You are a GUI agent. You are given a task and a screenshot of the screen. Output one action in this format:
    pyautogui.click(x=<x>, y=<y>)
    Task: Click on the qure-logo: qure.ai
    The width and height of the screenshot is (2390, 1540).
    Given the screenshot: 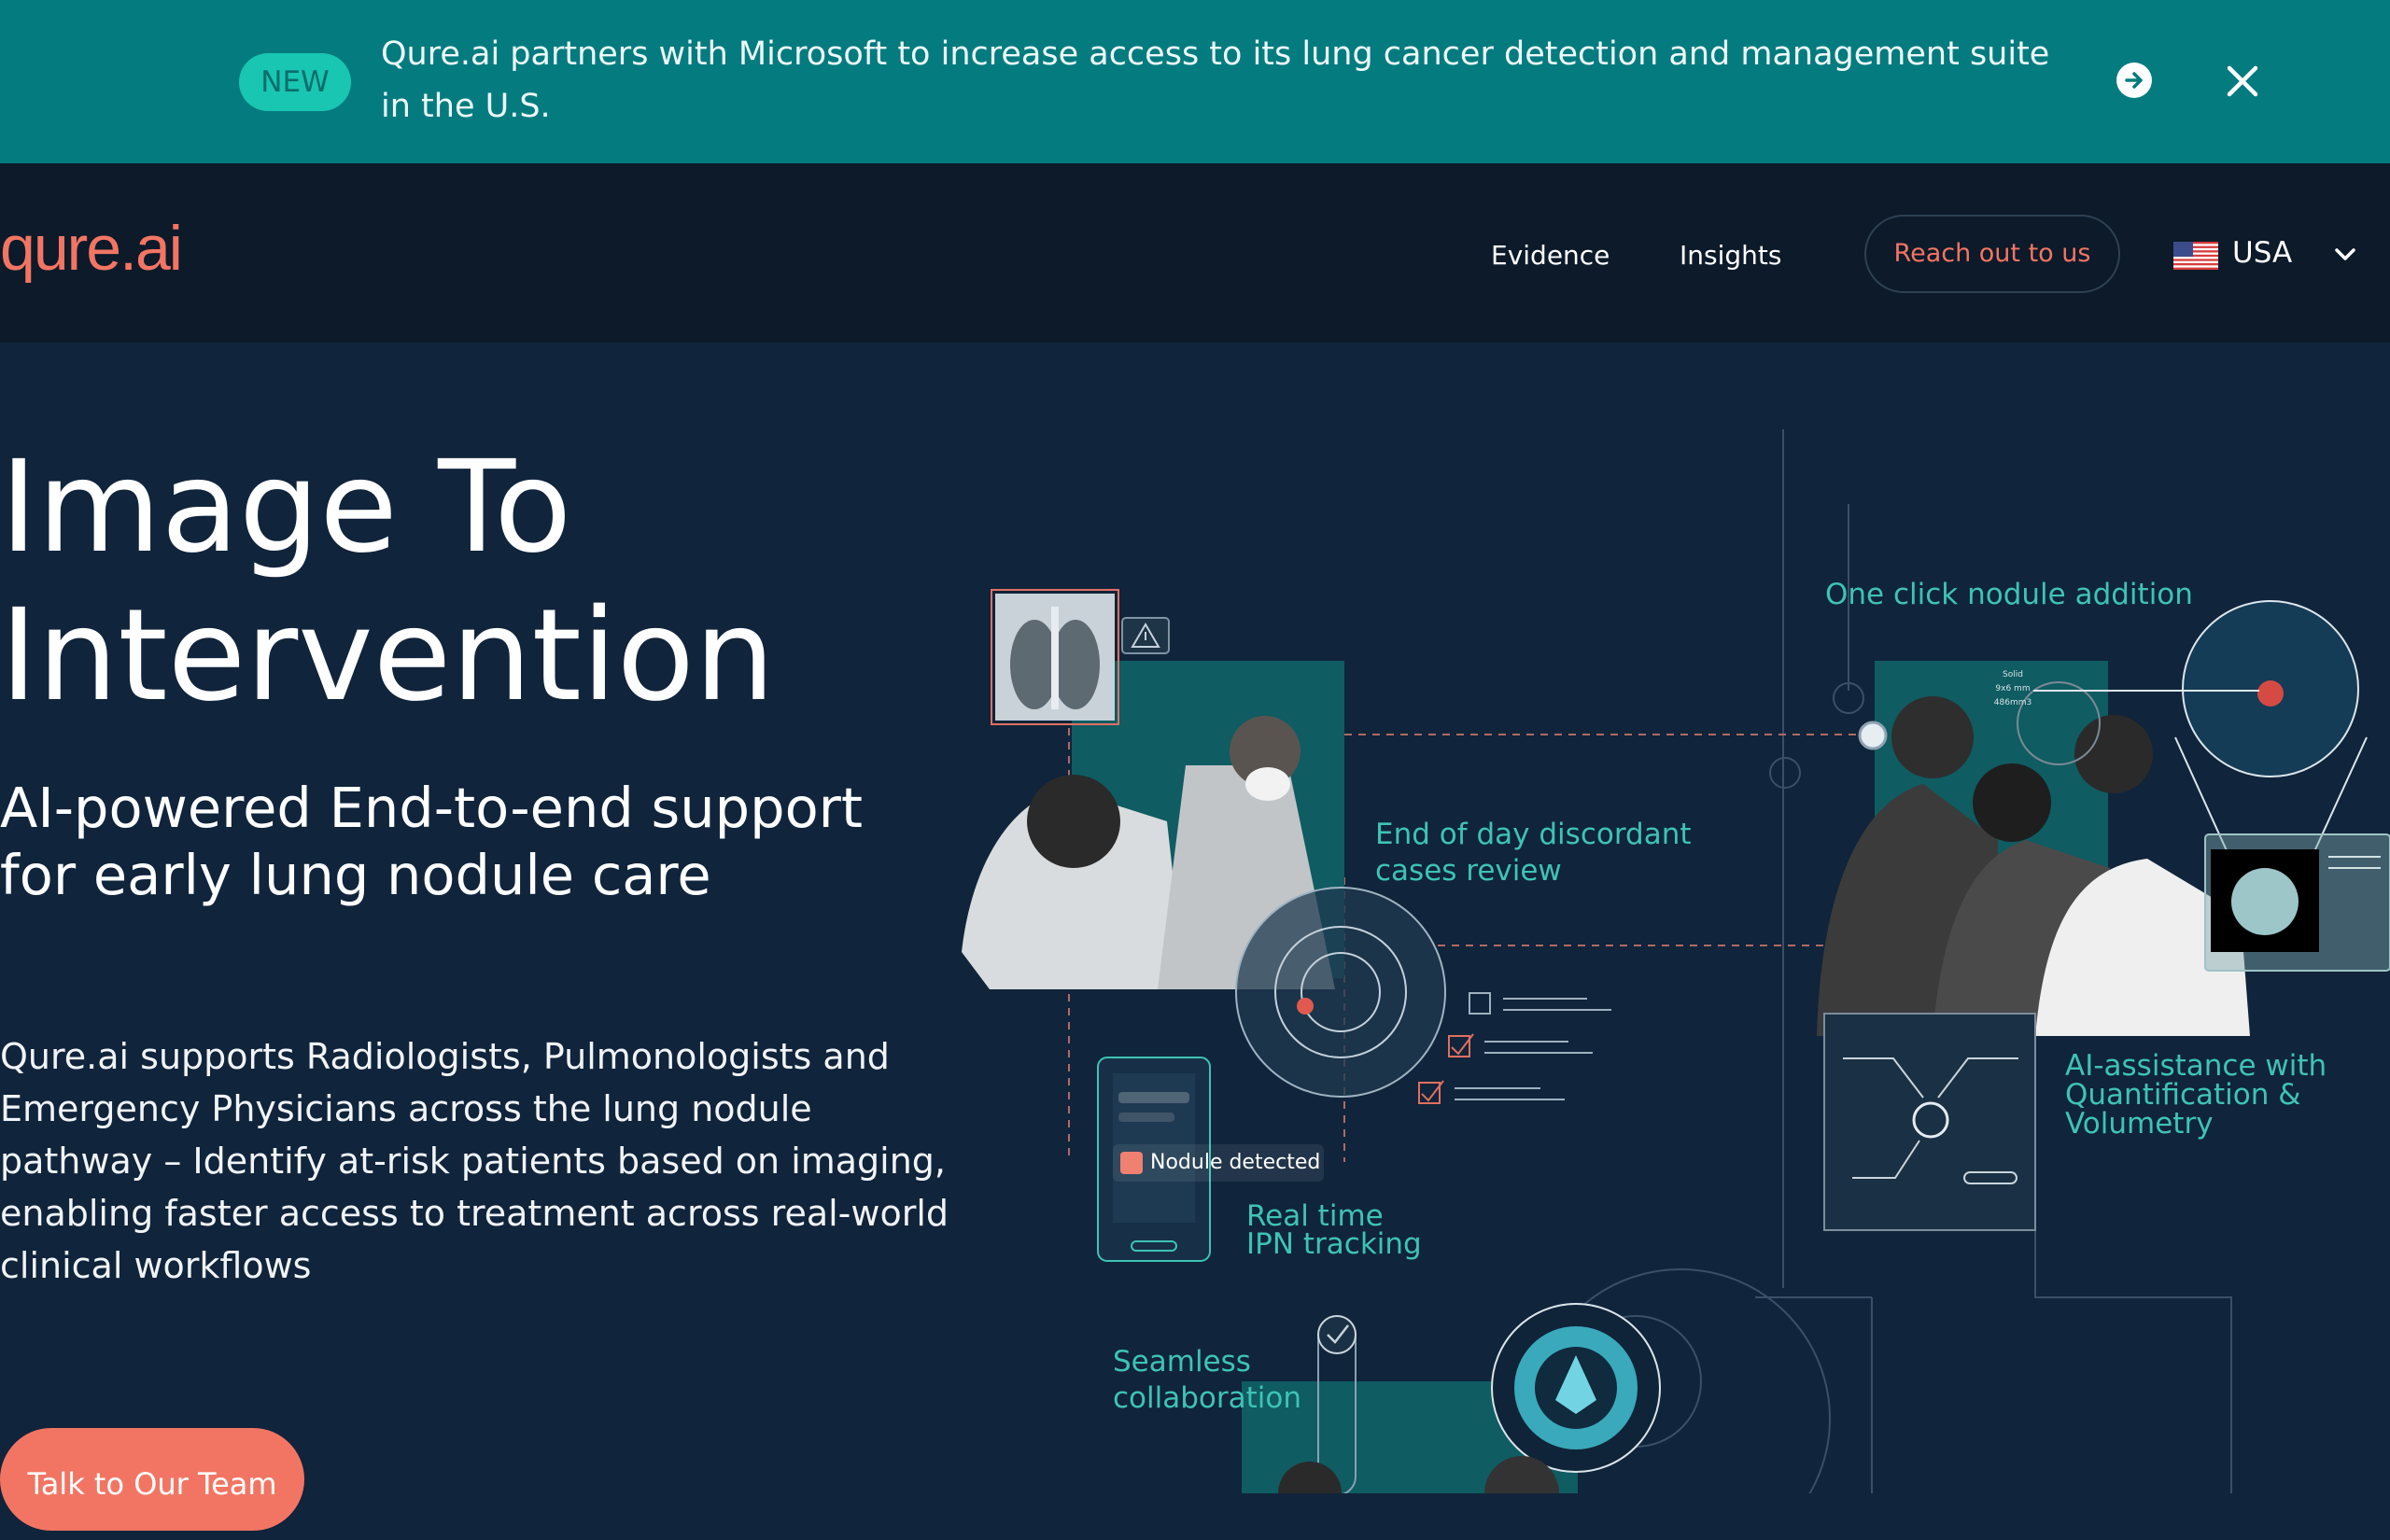 What is the action you would take?
    pyautogui.click(x=91, y=248)
    